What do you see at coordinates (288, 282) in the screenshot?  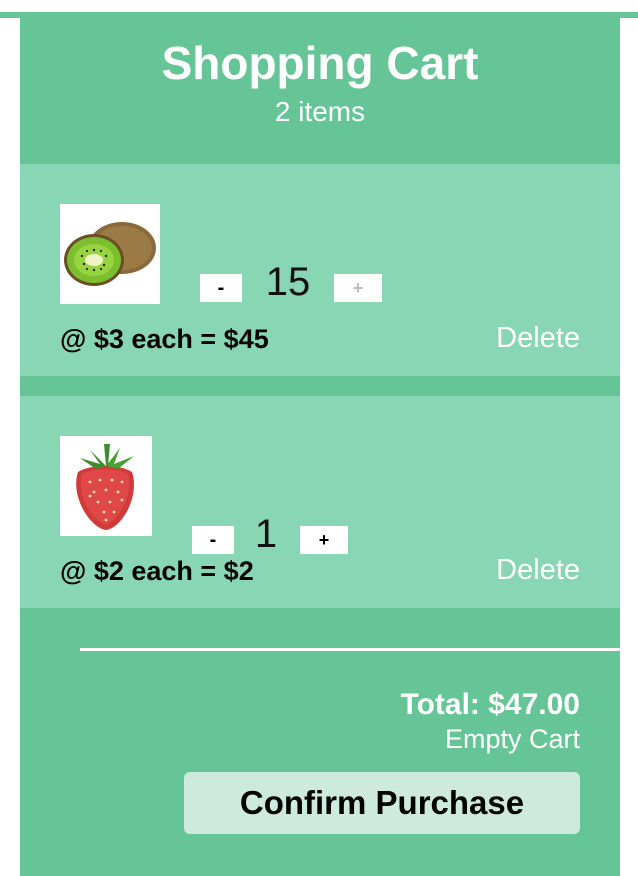 I see `quantity-value: 15` at bounding box center [288, 282].